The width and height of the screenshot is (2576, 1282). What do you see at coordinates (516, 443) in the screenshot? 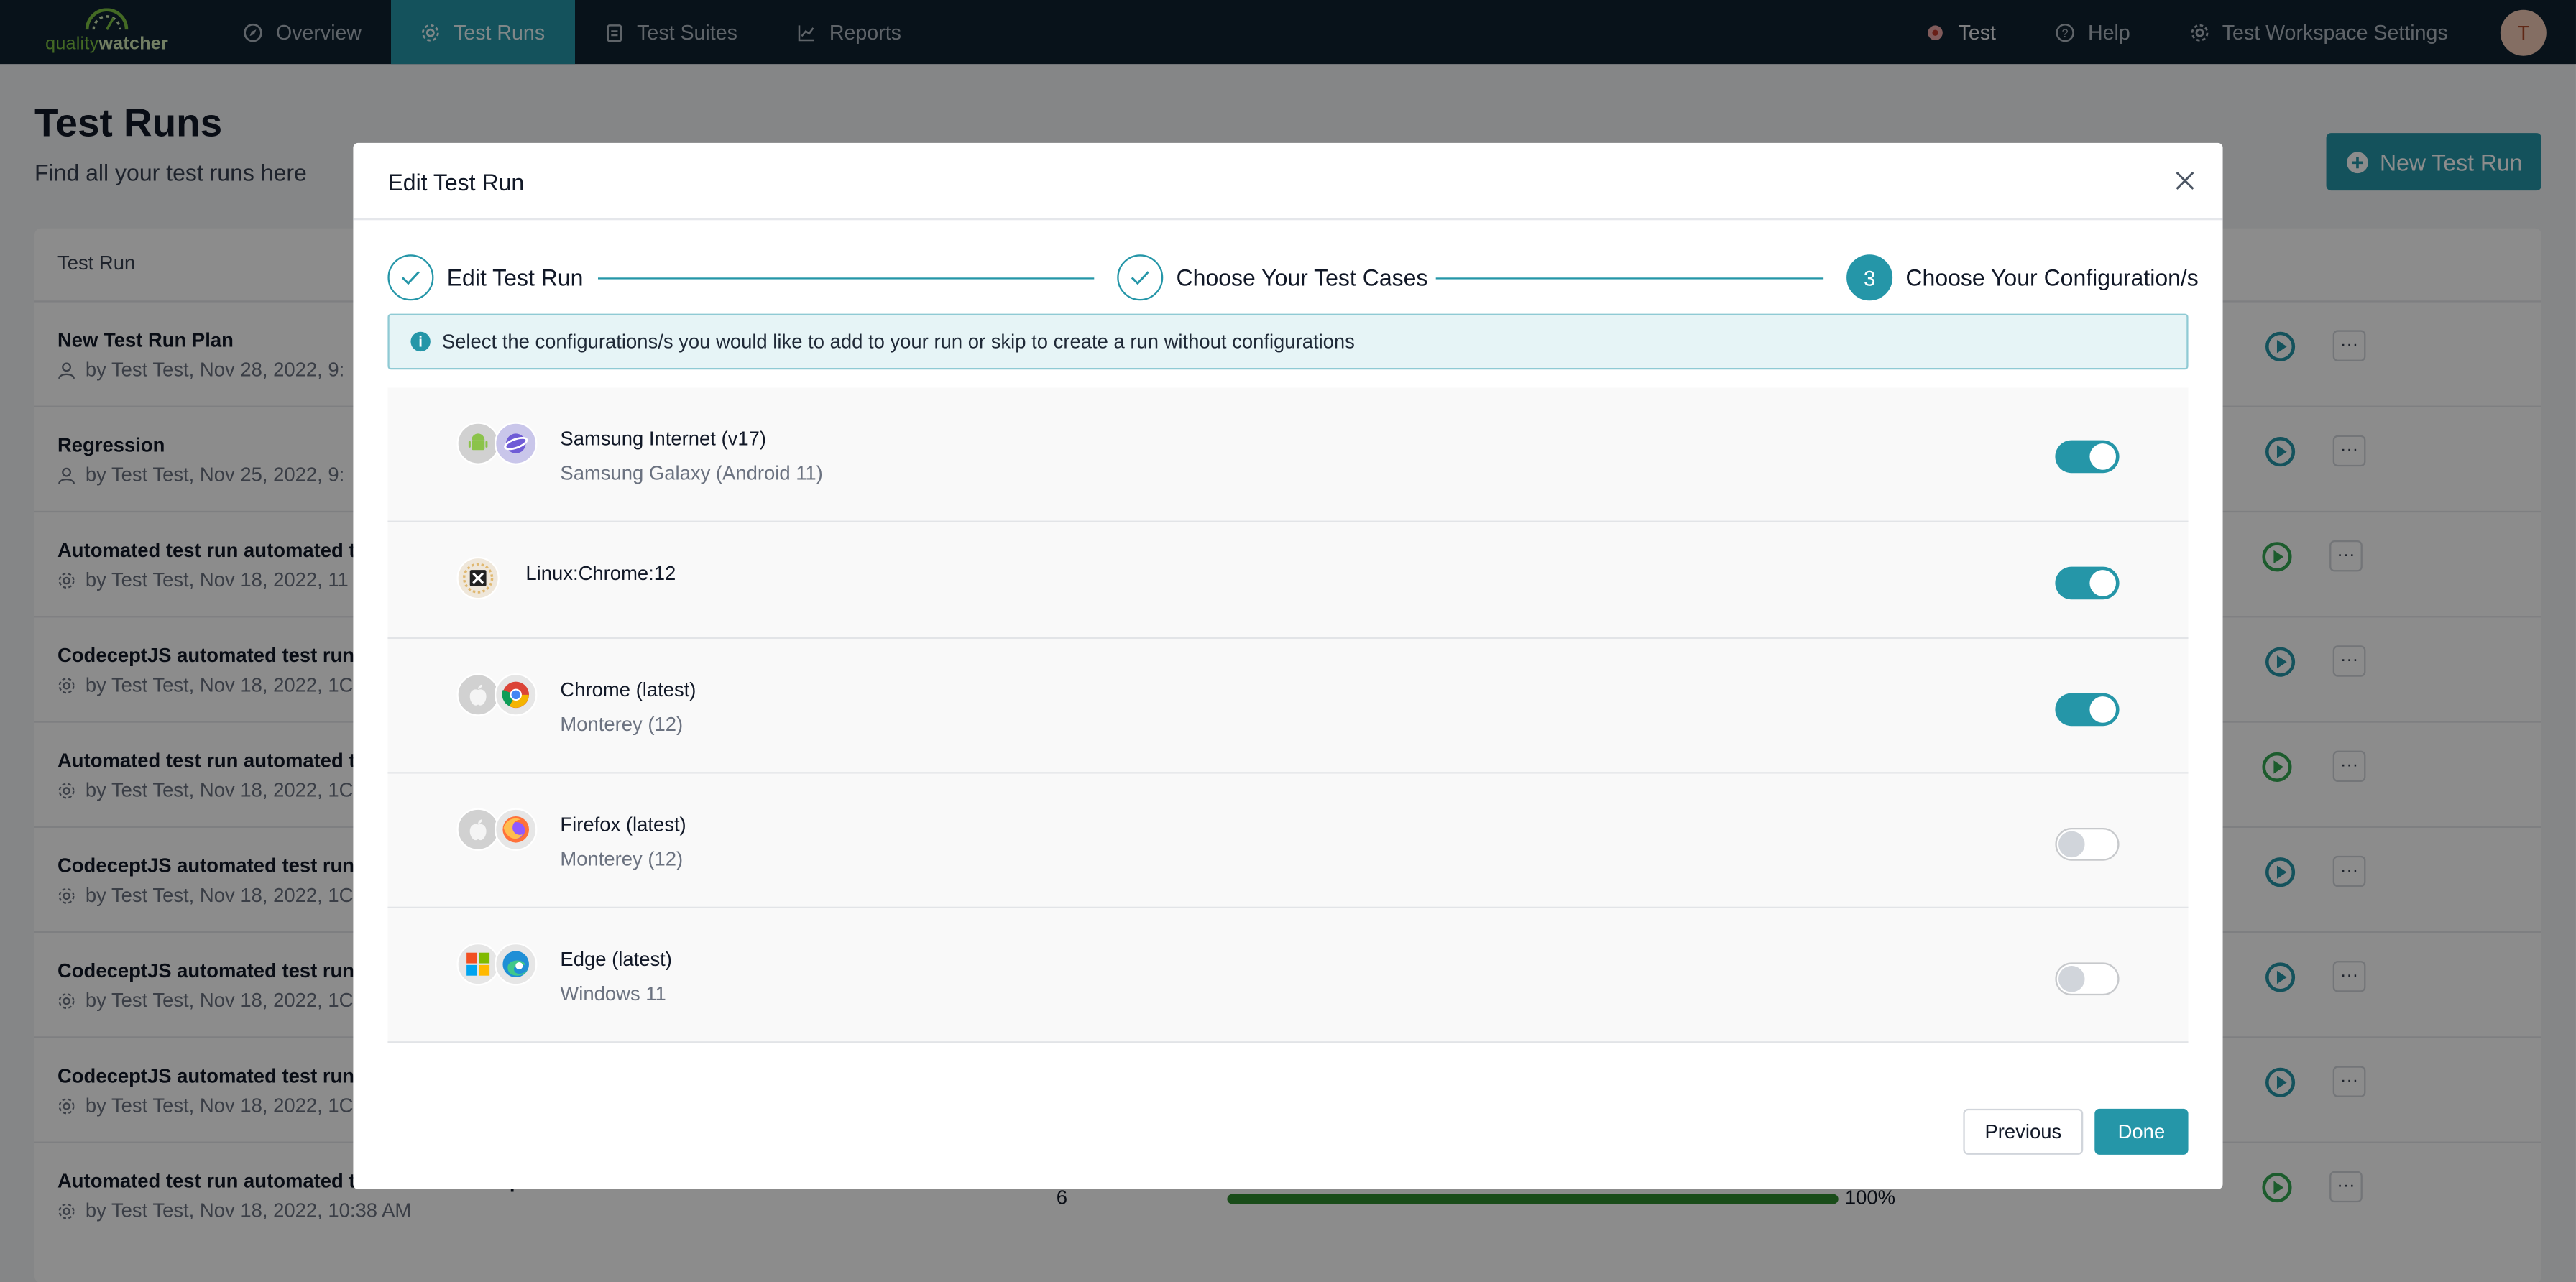
I see `samsung-internet-icon` at bounding box center [516, 443].